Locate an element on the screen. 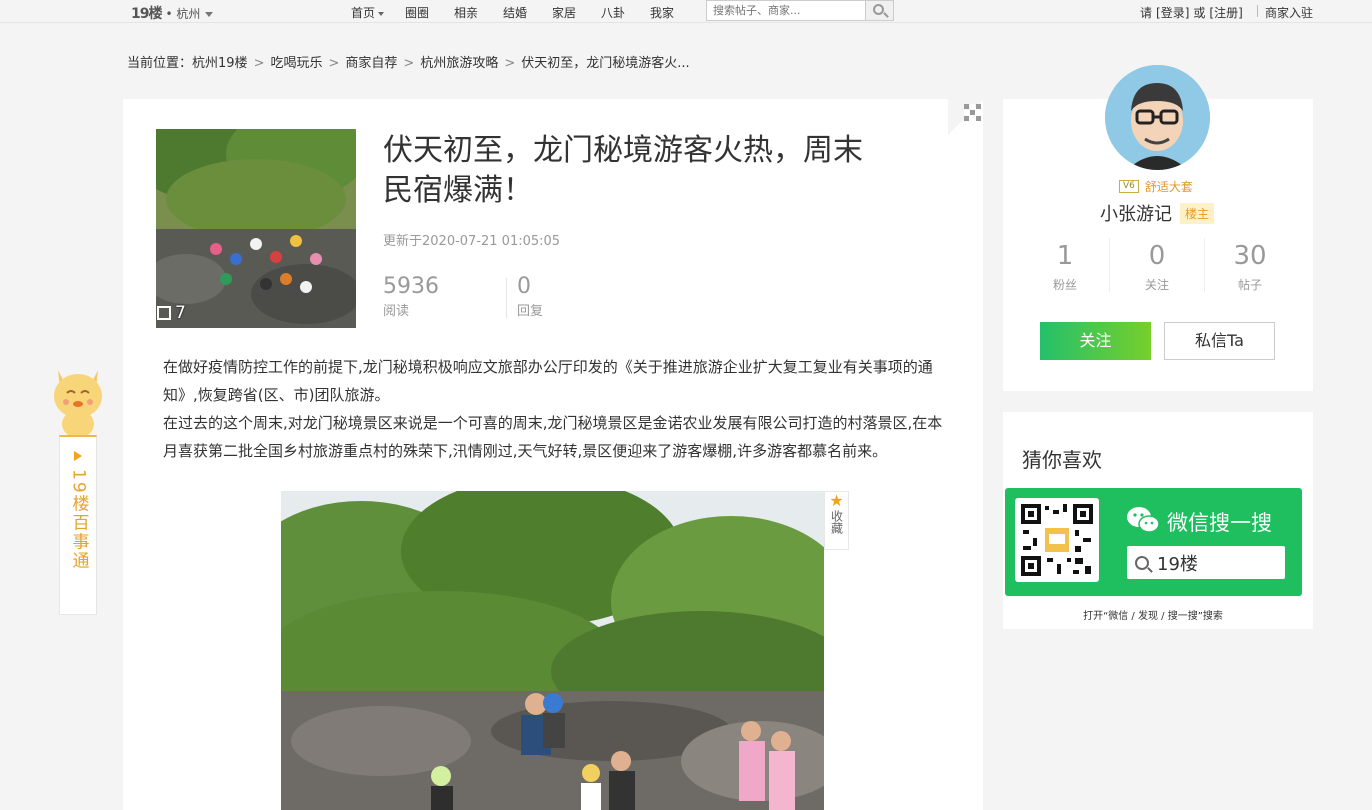 The width and height of the screenshot is (1372, 810). breadcrumb-prefix: 当前位置： is located at coordinates (160, 63).